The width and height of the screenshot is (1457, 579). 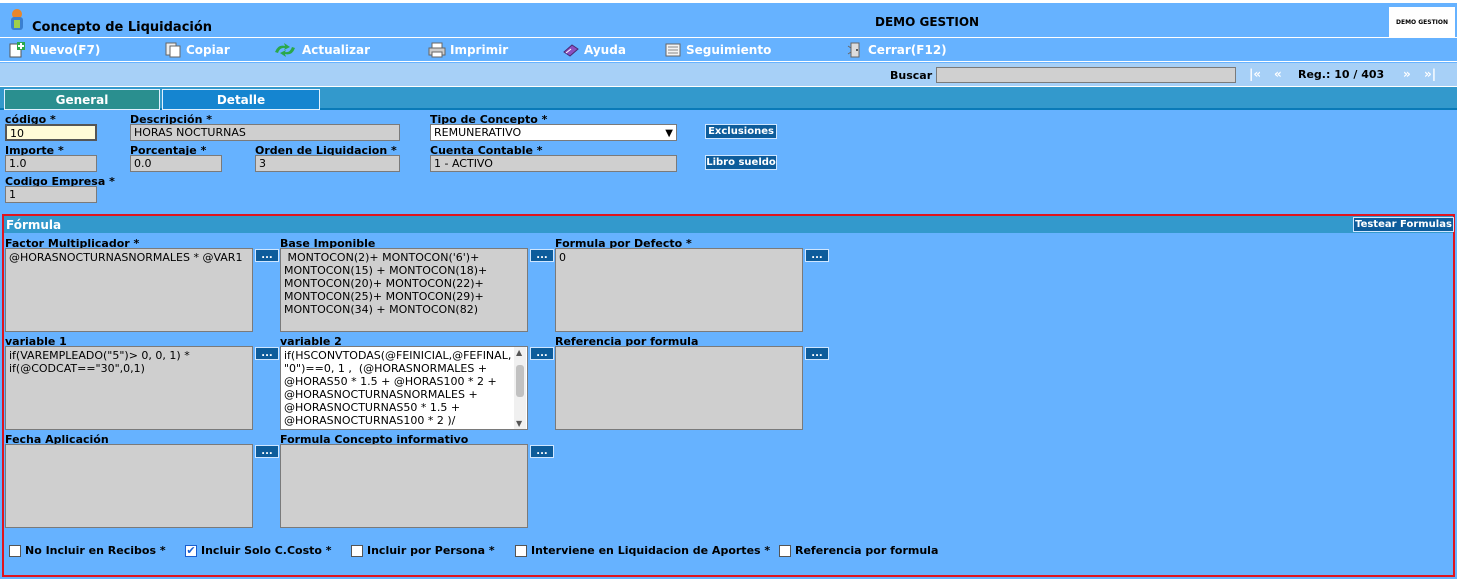 I want to click on print-icon, so click(x=437, y=50).